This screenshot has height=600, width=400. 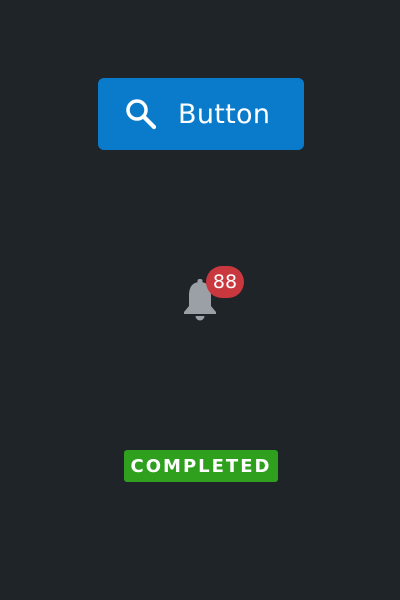 What do you see at coordinates (225, 282) in the screenshot?
I see `notification-count-badge: 88` at bounding box center [225, 282].